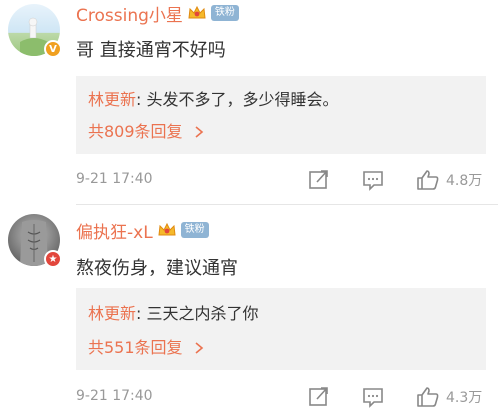 Image resolution: width=498 pixels, height=419 pixels. Describe the element at coordinates (129, 13) in the screenshot. I see `username: Crossing小星` at that location.